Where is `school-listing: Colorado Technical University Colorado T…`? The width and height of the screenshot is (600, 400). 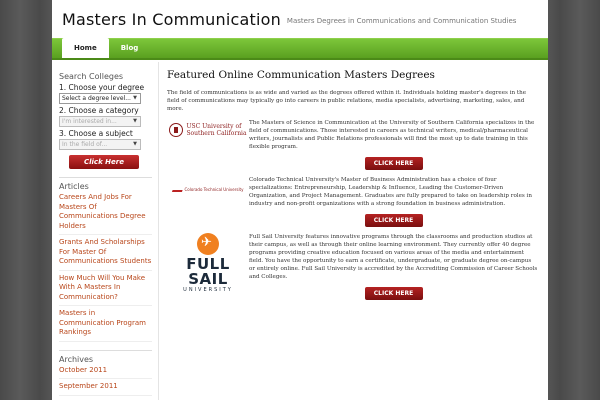
school-listing: Colorado Technical University Colorado T… is located at coordinates (352, 201).